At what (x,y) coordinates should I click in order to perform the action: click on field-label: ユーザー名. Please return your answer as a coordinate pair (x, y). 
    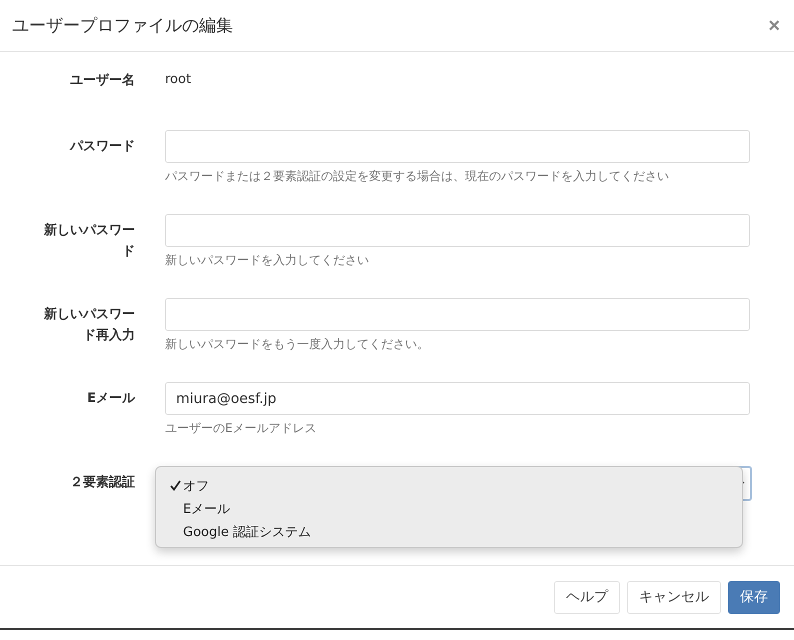
    Looking at the image, I should click on (102, 81).